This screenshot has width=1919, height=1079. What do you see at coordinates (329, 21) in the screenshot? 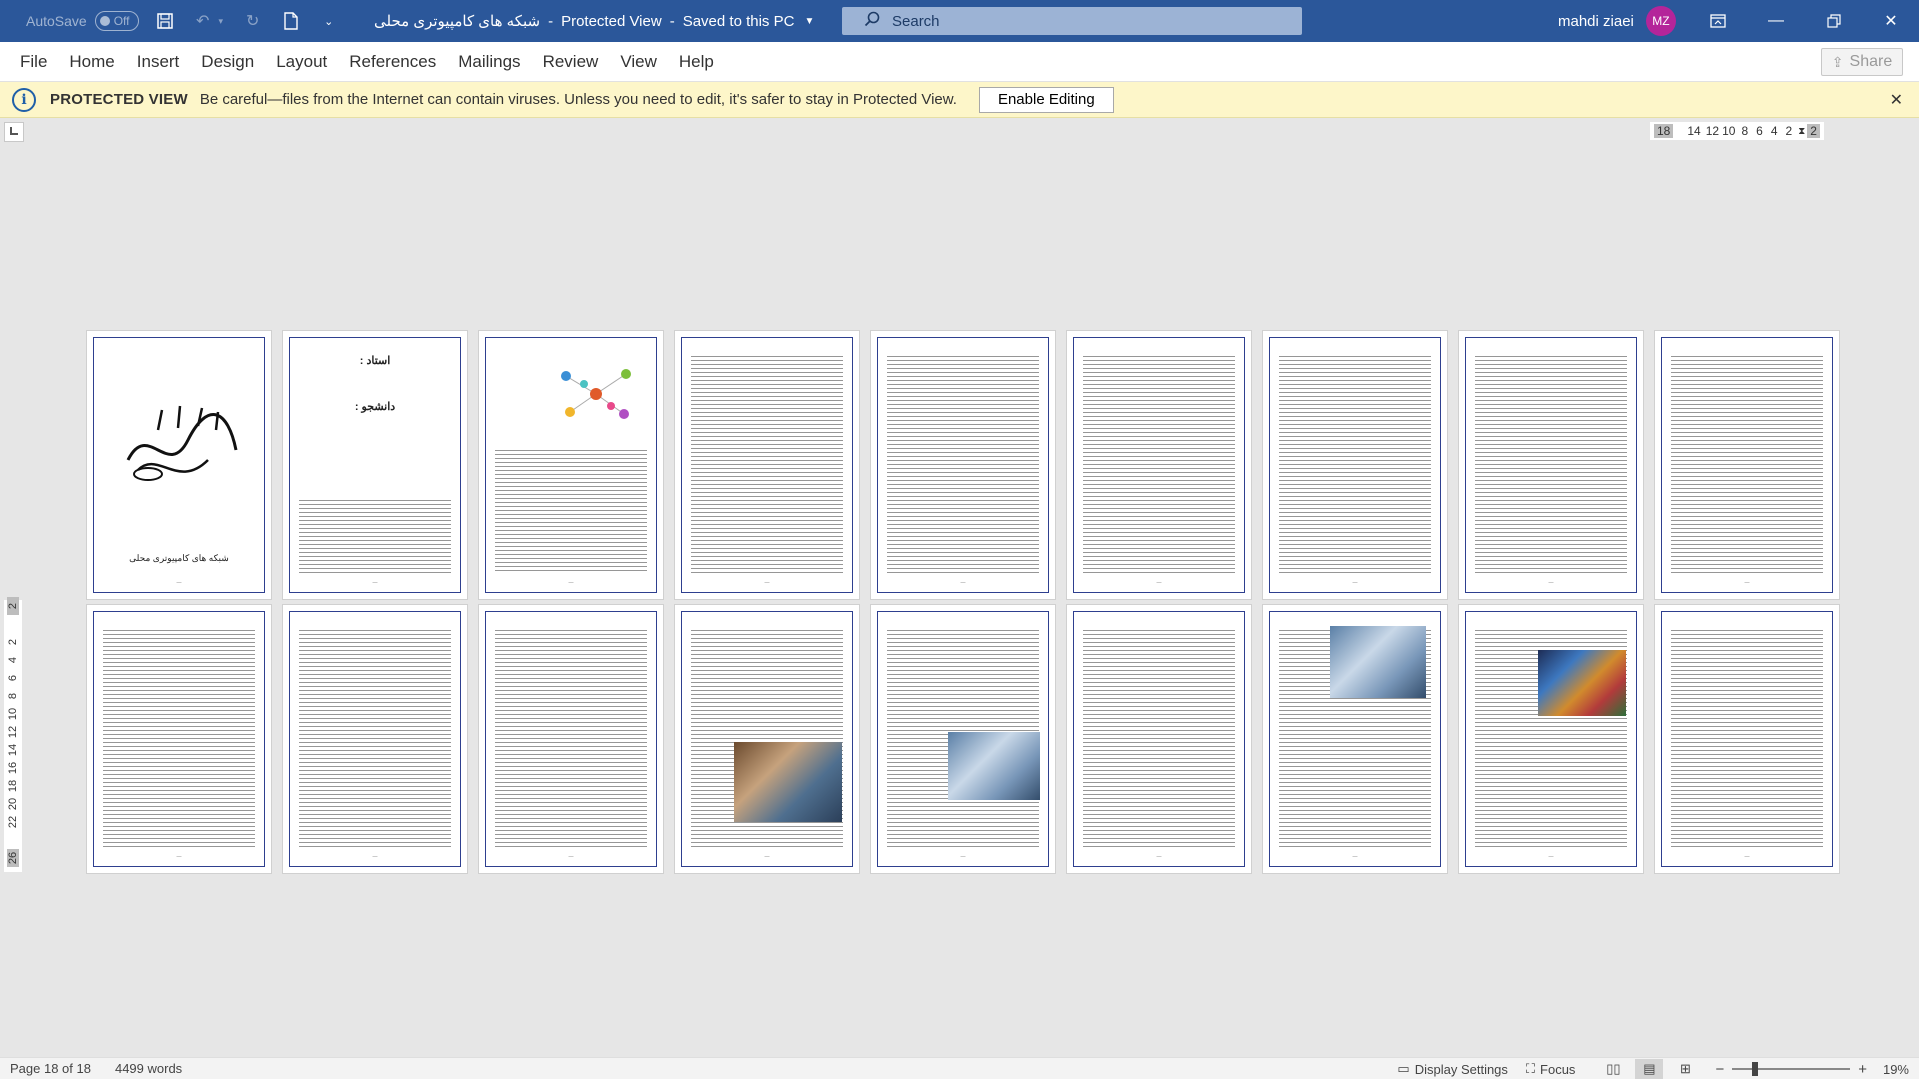
I see `customize-quick-access-icon: ⌄` at bounding box center [329, 21].